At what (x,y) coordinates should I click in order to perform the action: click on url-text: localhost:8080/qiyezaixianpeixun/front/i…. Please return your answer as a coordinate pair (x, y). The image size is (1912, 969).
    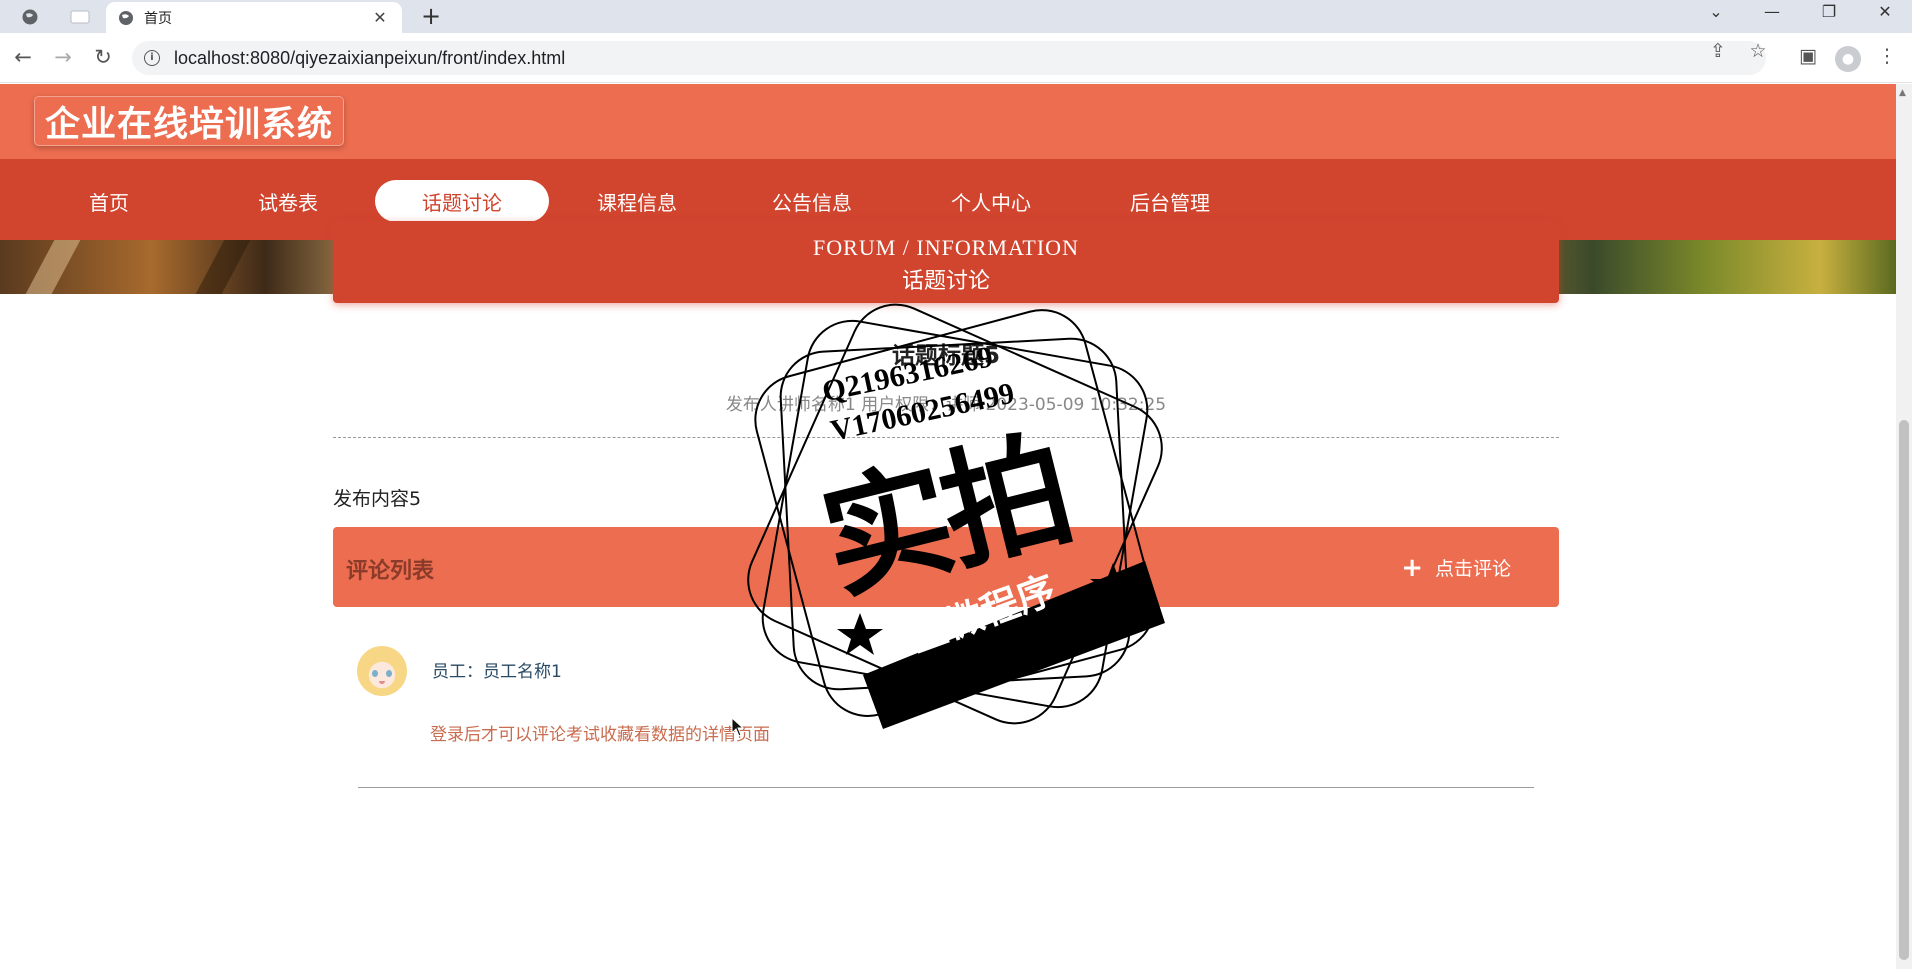
    Looking at the image, I should click on (370, 57).